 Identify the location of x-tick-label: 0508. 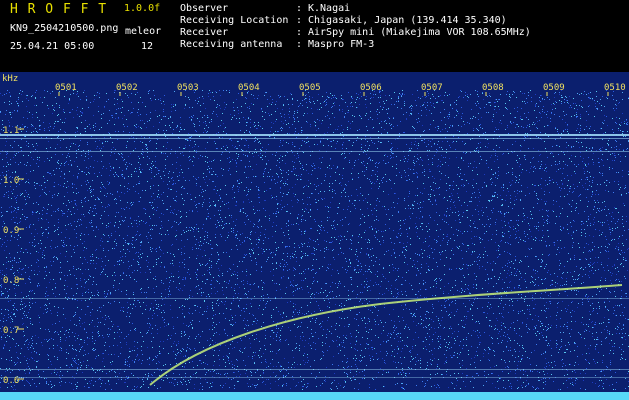
(493, 88).